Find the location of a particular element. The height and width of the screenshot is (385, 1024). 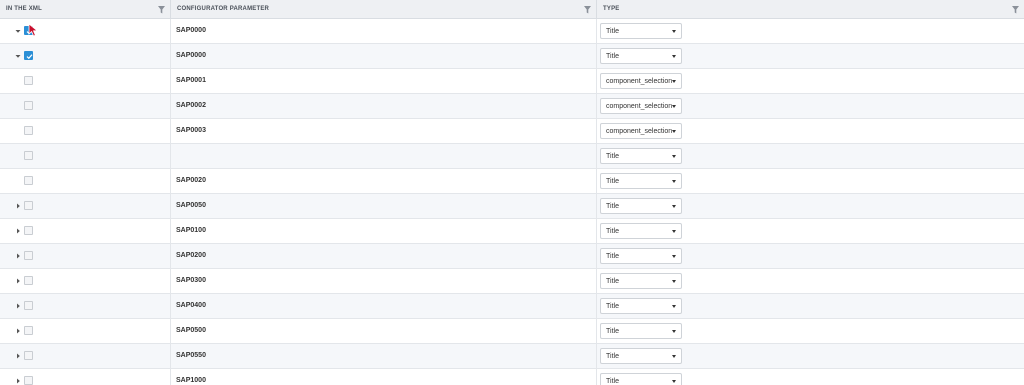

table-row: SAP0300 Title is located at coordinates (512, 281).